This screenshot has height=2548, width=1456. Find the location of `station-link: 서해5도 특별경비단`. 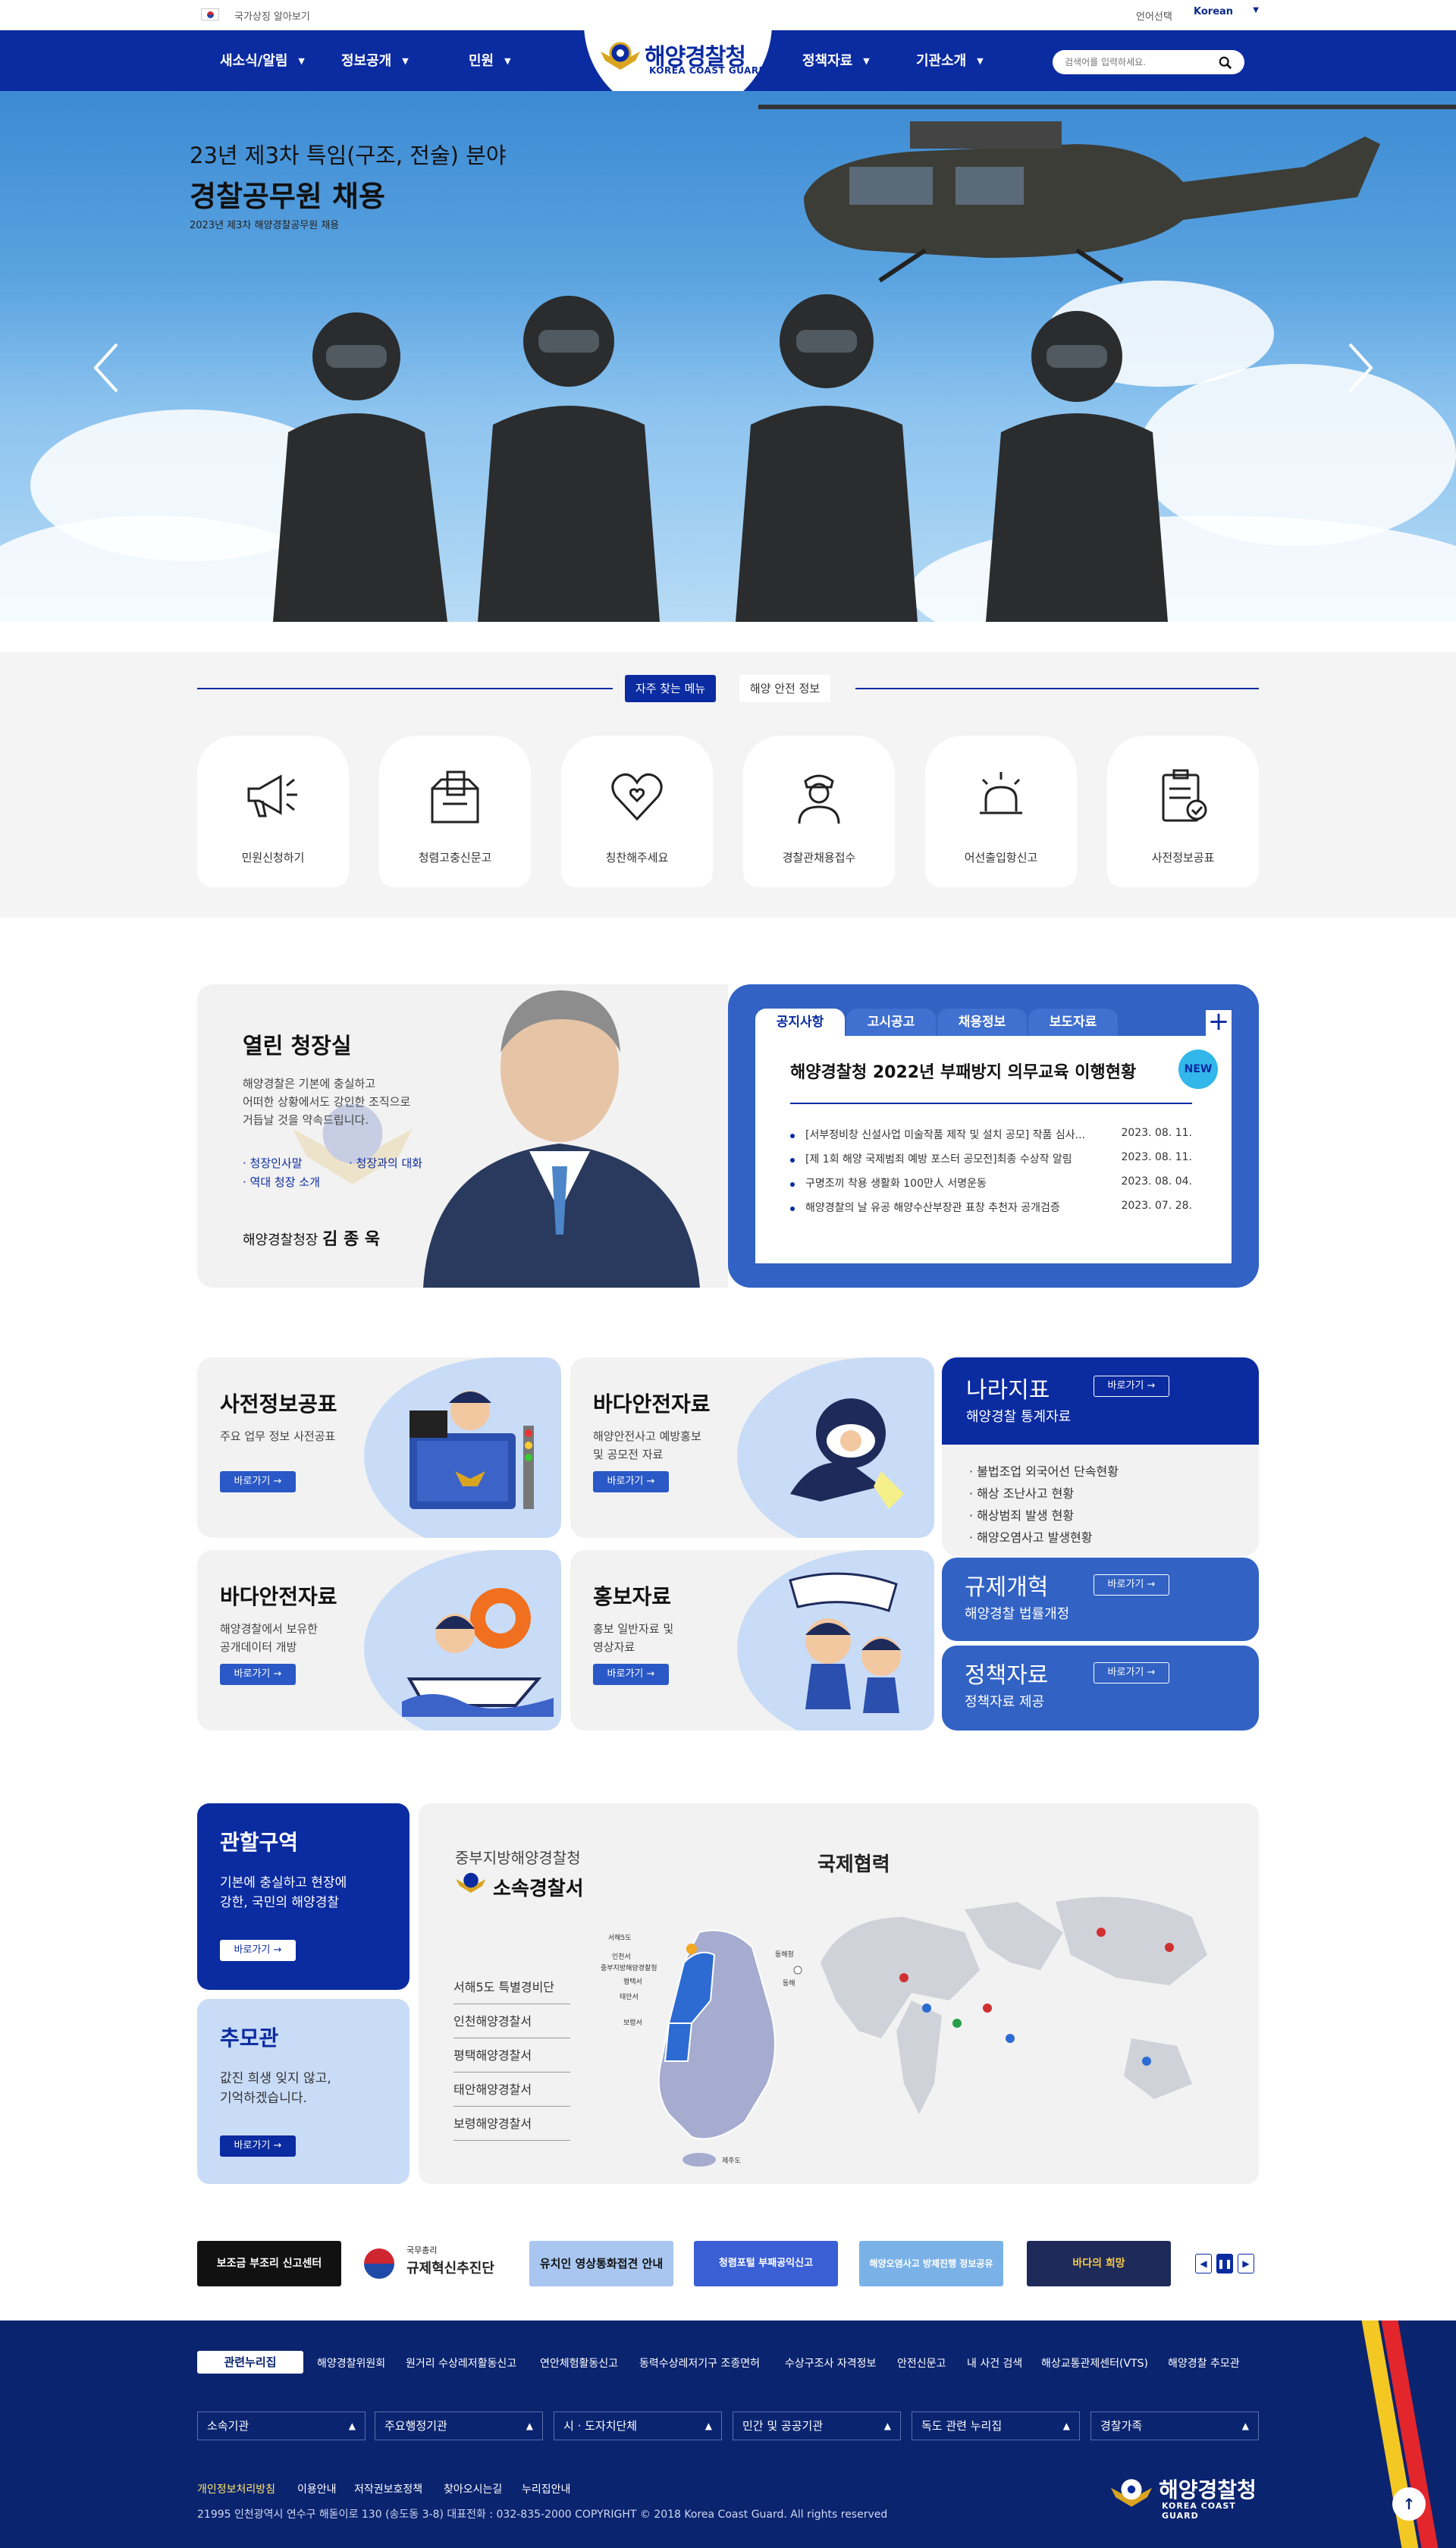

station-link: 서해5도 특별경비단 is located at coordinates (511, 1987).